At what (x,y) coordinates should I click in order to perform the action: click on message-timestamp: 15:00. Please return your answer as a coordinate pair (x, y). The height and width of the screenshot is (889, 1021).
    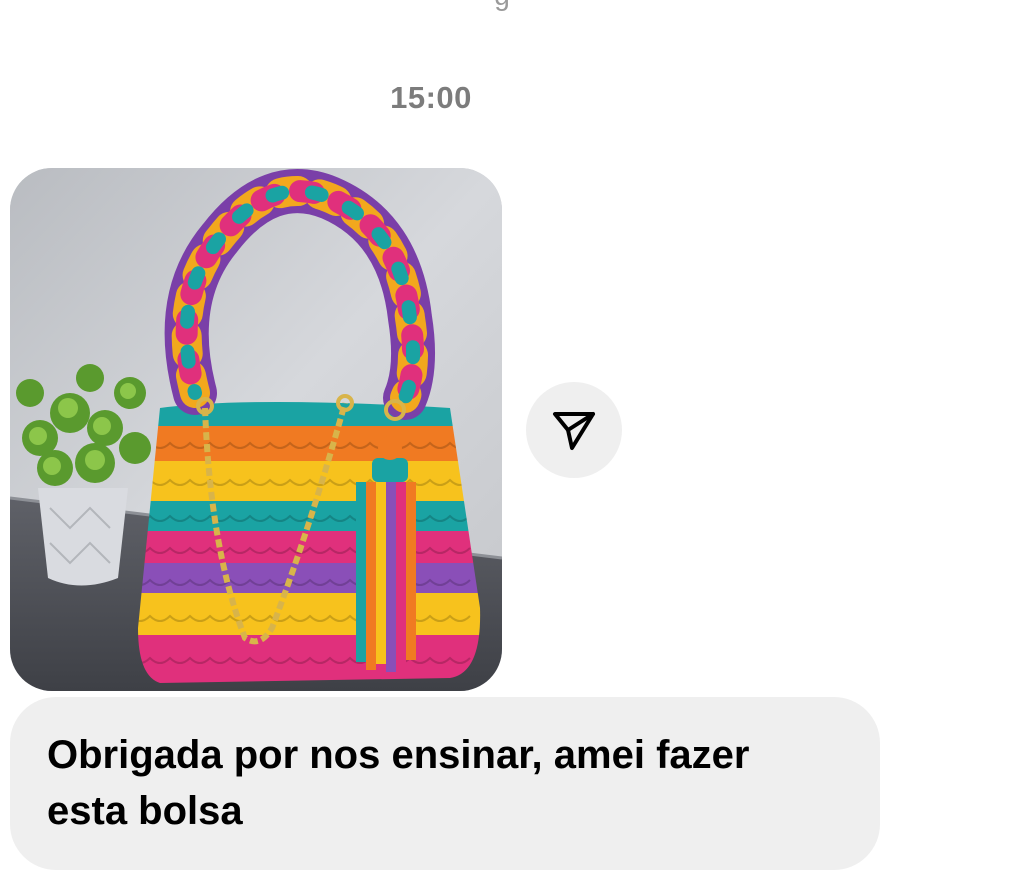
    Looking at the image, I should click on (431, 97).